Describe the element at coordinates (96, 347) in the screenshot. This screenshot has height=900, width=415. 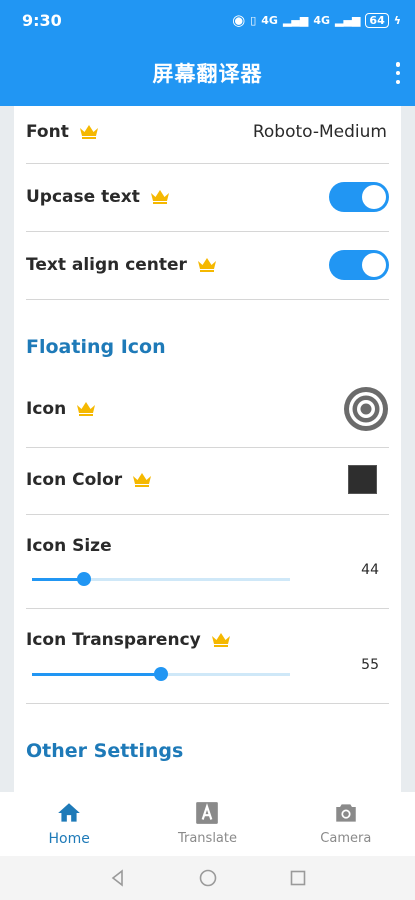
I see `floating-icon-section-title: Floating Icon` at that location.